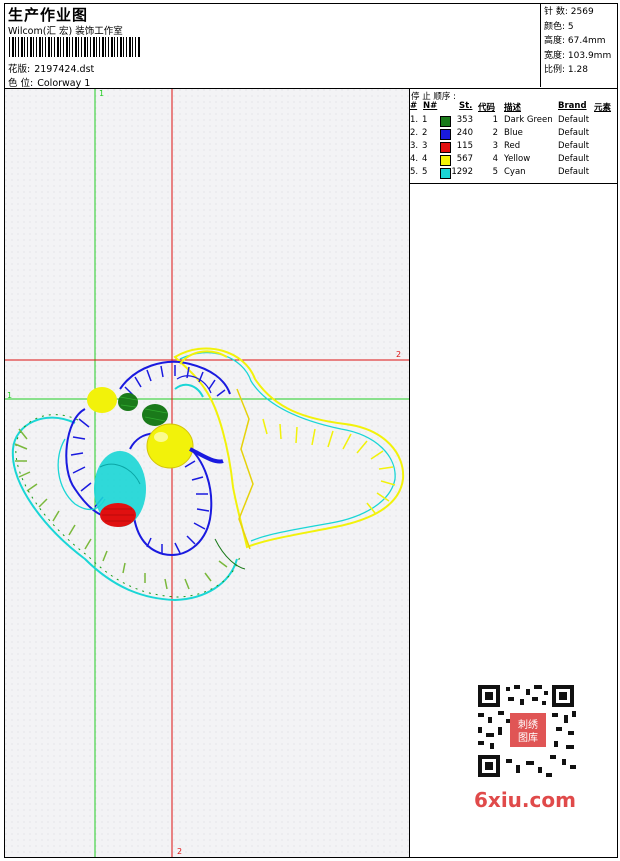  Describe the element at coordinates (445, 147) in the screenshot. I see `swatch-red` at that location.